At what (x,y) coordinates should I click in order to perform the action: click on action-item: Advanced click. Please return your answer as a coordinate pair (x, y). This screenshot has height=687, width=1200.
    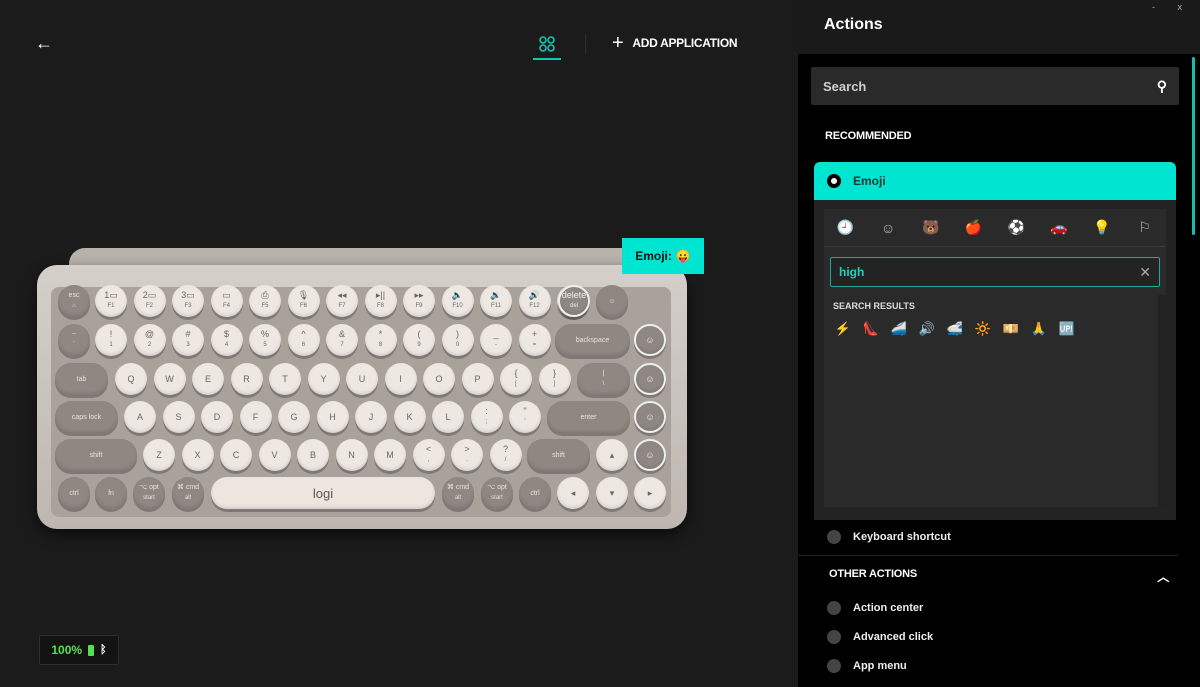
    Looking at the image, I should click on (880, 637).